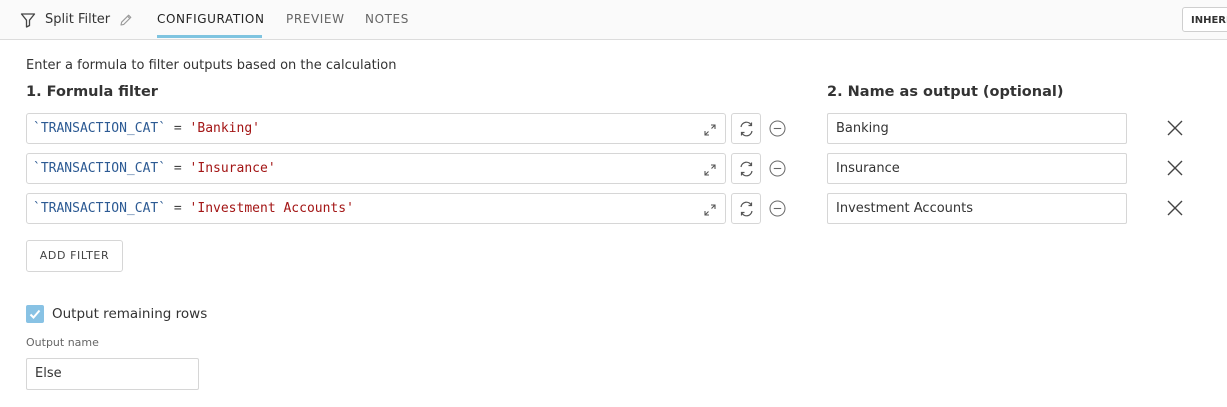 The width and height of the screenshot is (1227, 407). What do you see at coordinates (376, 128) in the screenshot?
I see `formula-input: `TRANSACTION_CAT` = 'Banking'` at bounding box center [376, 128].